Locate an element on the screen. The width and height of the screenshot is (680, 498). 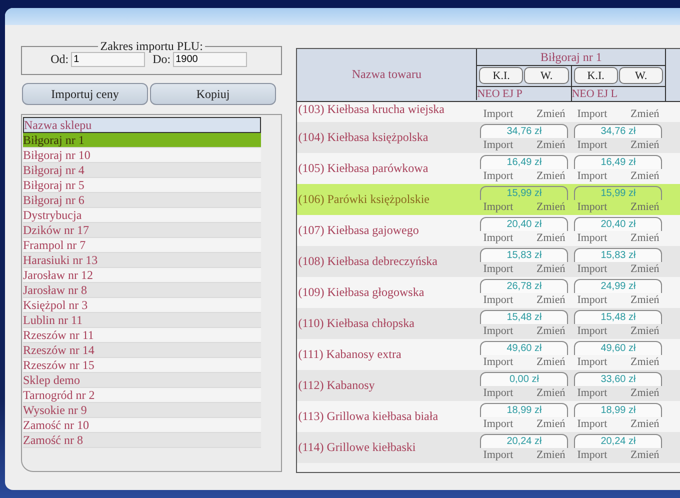
shop-item: Lublin nr 11 is located at coordinates (142, 320).